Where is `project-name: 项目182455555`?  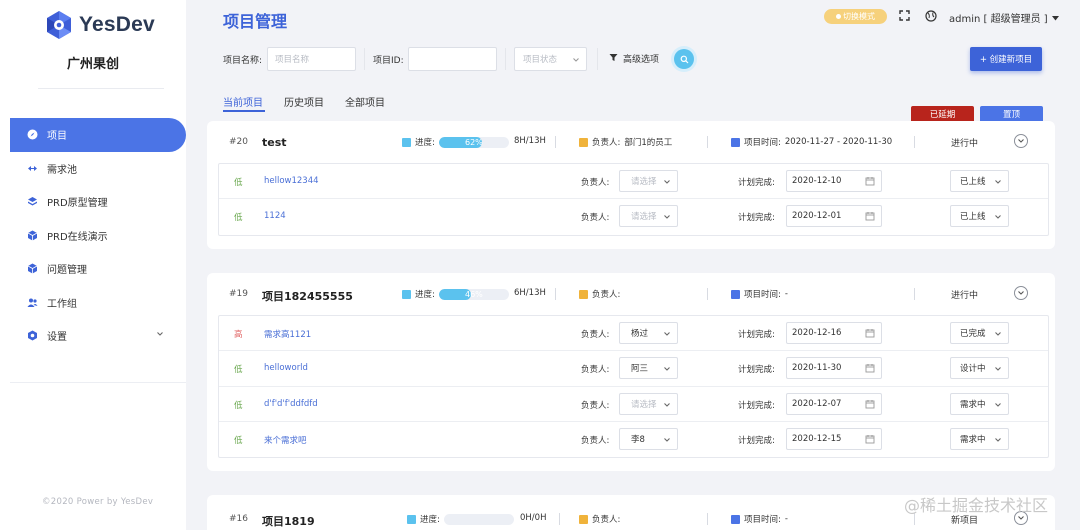
project-name: 项目182455555 is located at coordinates (307, 296).